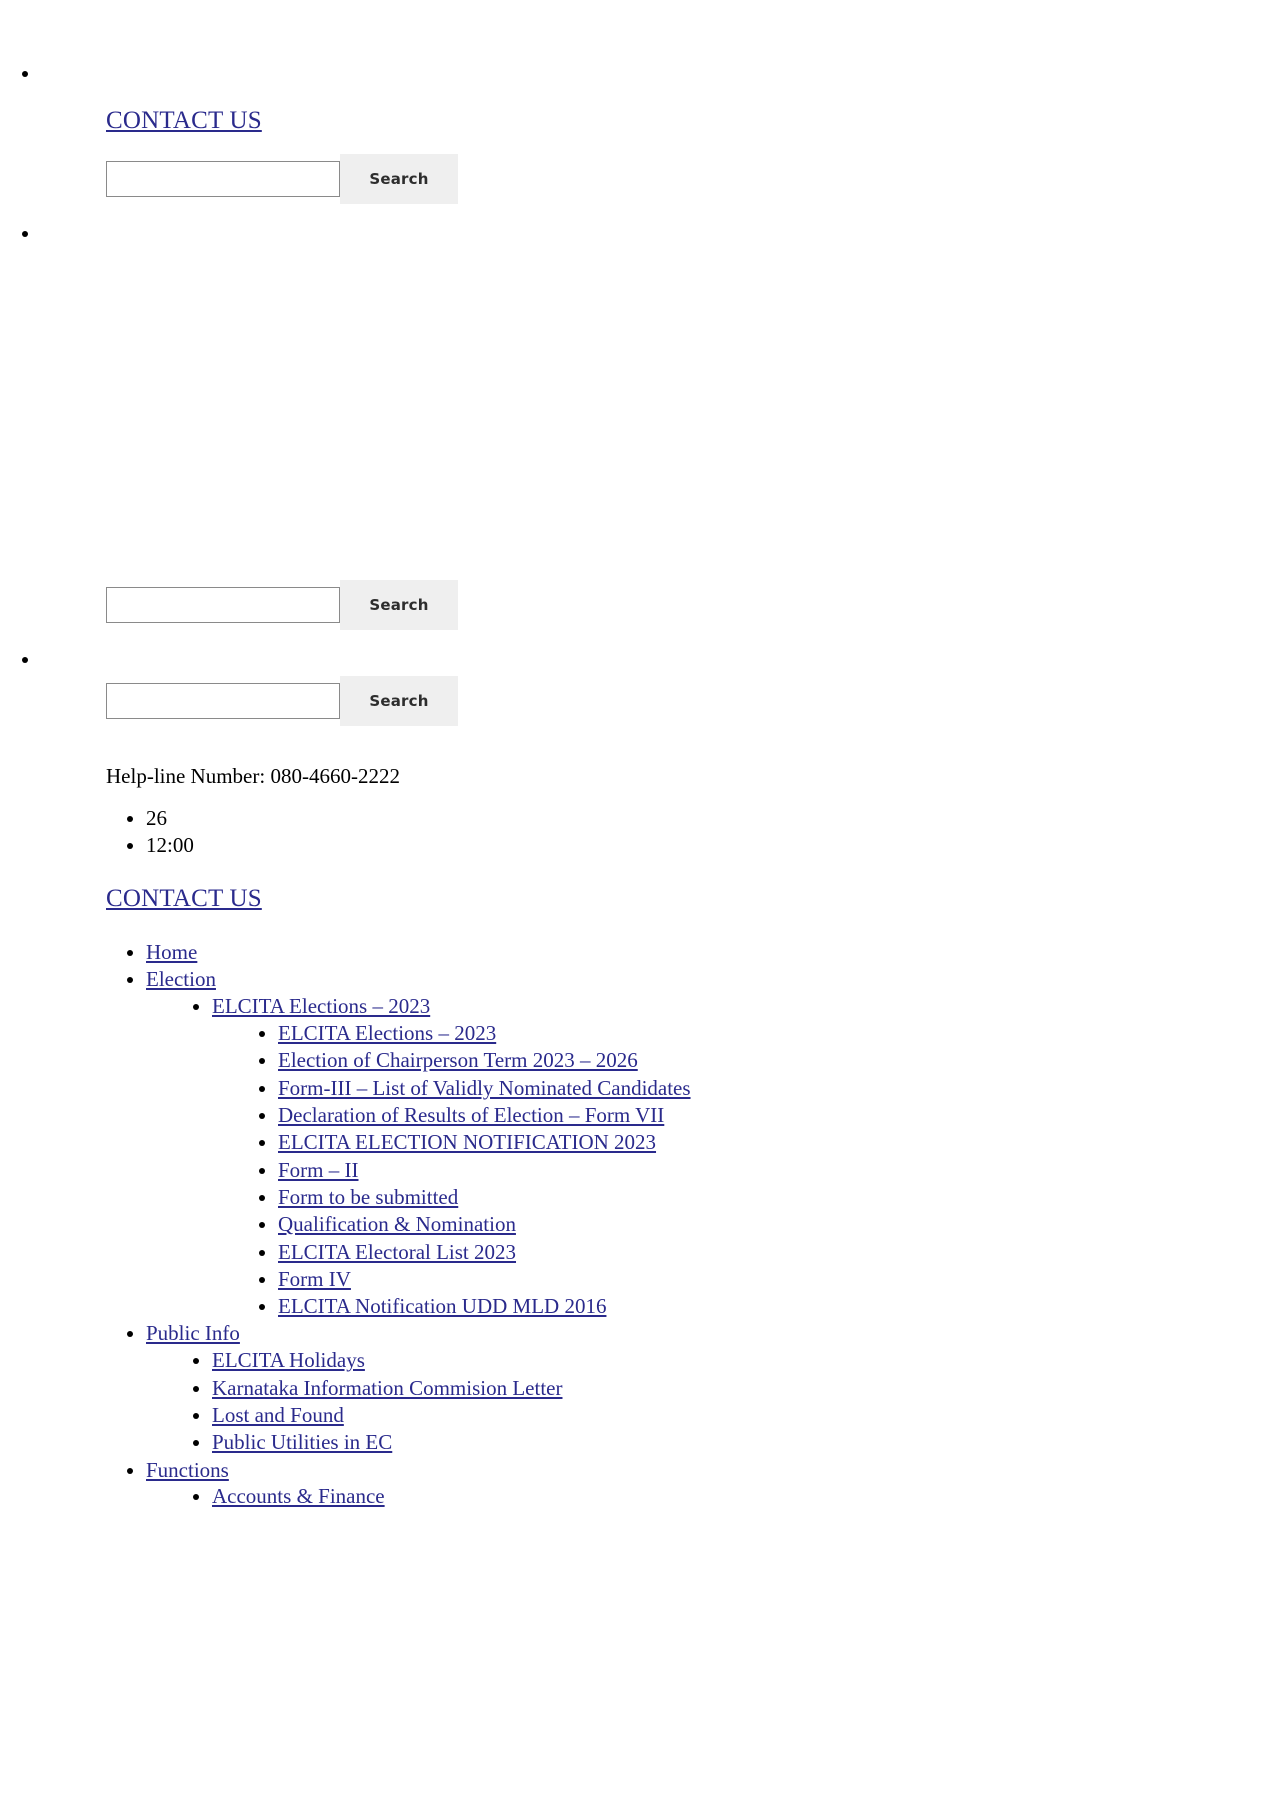 This screenshot has height=1810, width=1280. Describe the element at coordinates (779, 1033) in the screenshot. I see `nav-item-elcita-elections-2023-child: ELCITA Elections – 2023` at that location.